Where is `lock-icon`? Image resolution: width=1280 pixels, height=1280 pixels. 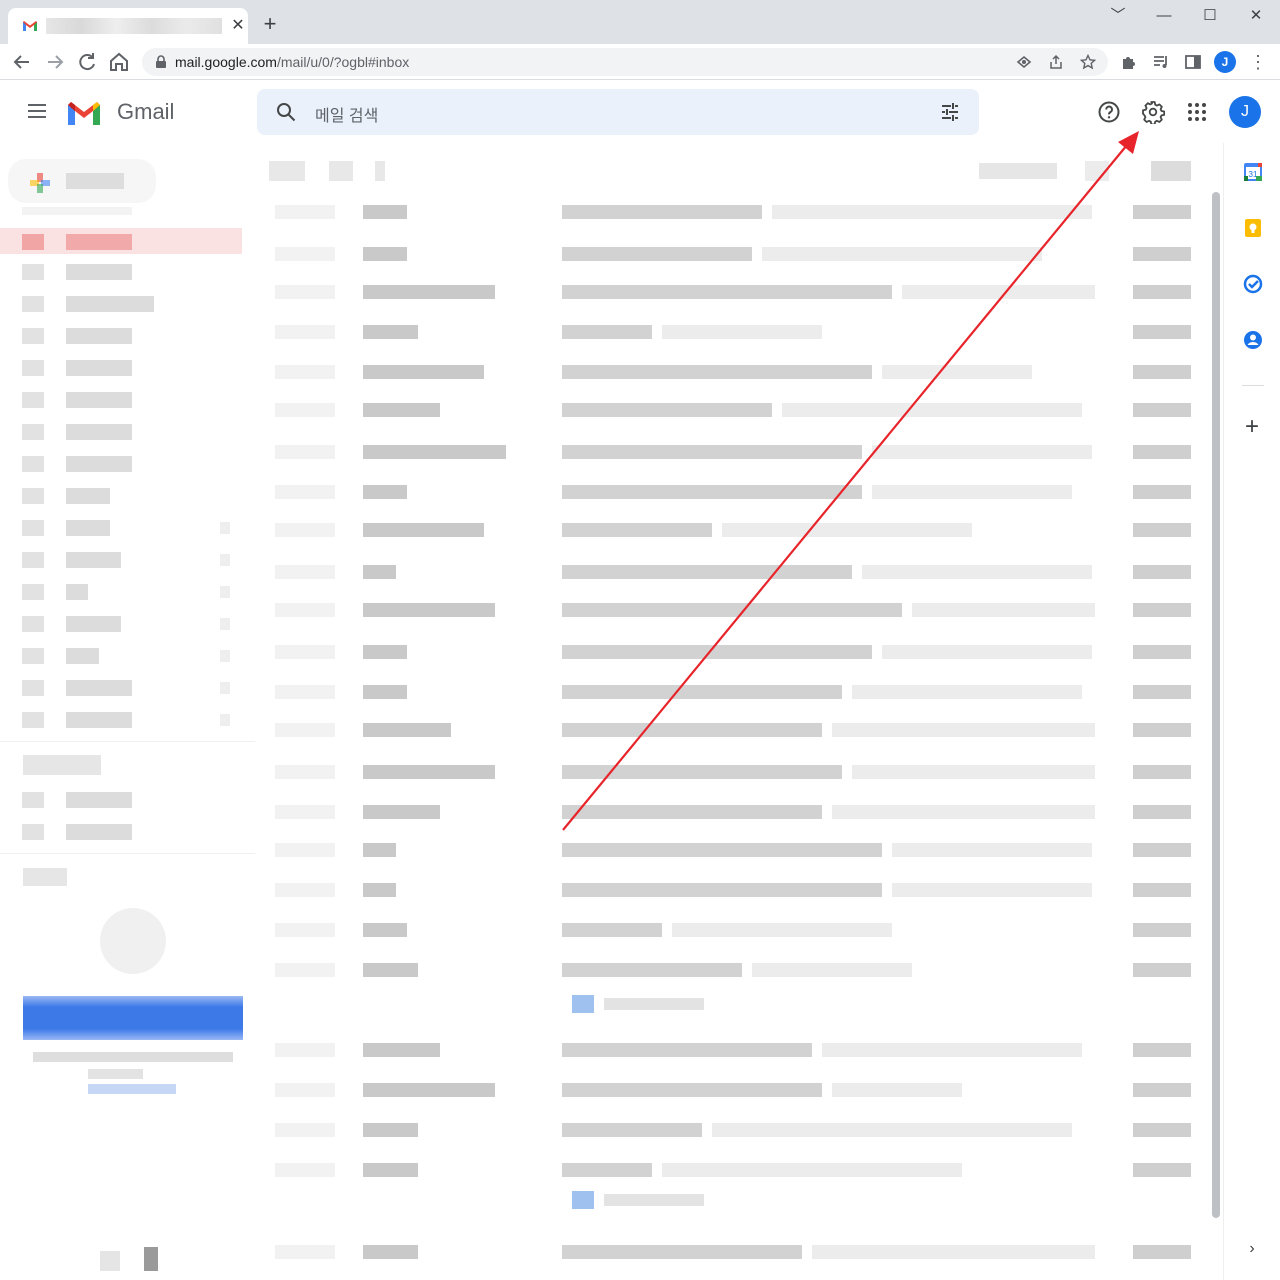 lock-icon is located at coordinates (161, 62).